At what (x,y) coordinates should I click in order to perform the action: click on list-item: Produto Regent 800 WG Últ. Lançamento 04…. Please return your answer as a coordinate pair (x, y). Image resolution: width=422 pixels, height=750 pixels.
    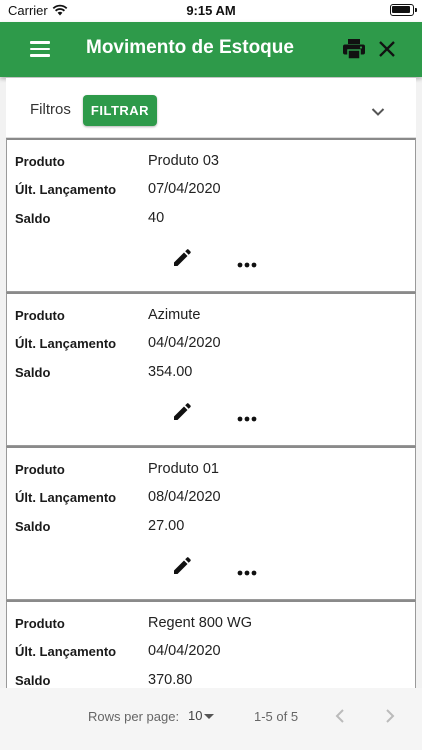
    Looking at the image, I should click on (211, 644).